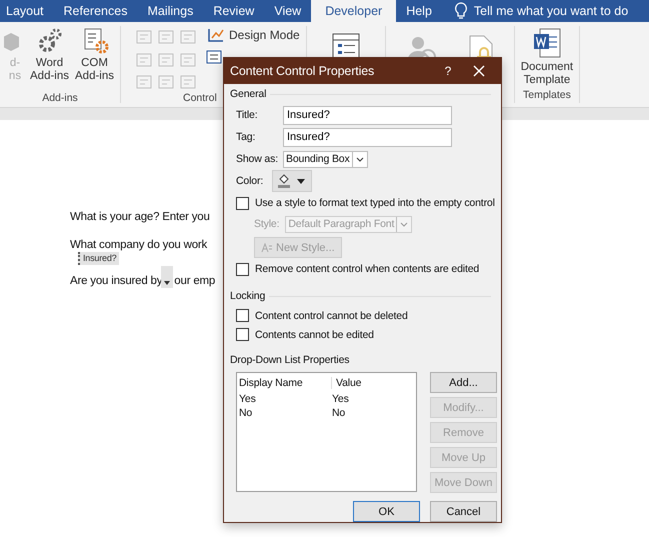 This screenshot has width=649, height=537. I want to click on help-button: ?, so click(448, 71).